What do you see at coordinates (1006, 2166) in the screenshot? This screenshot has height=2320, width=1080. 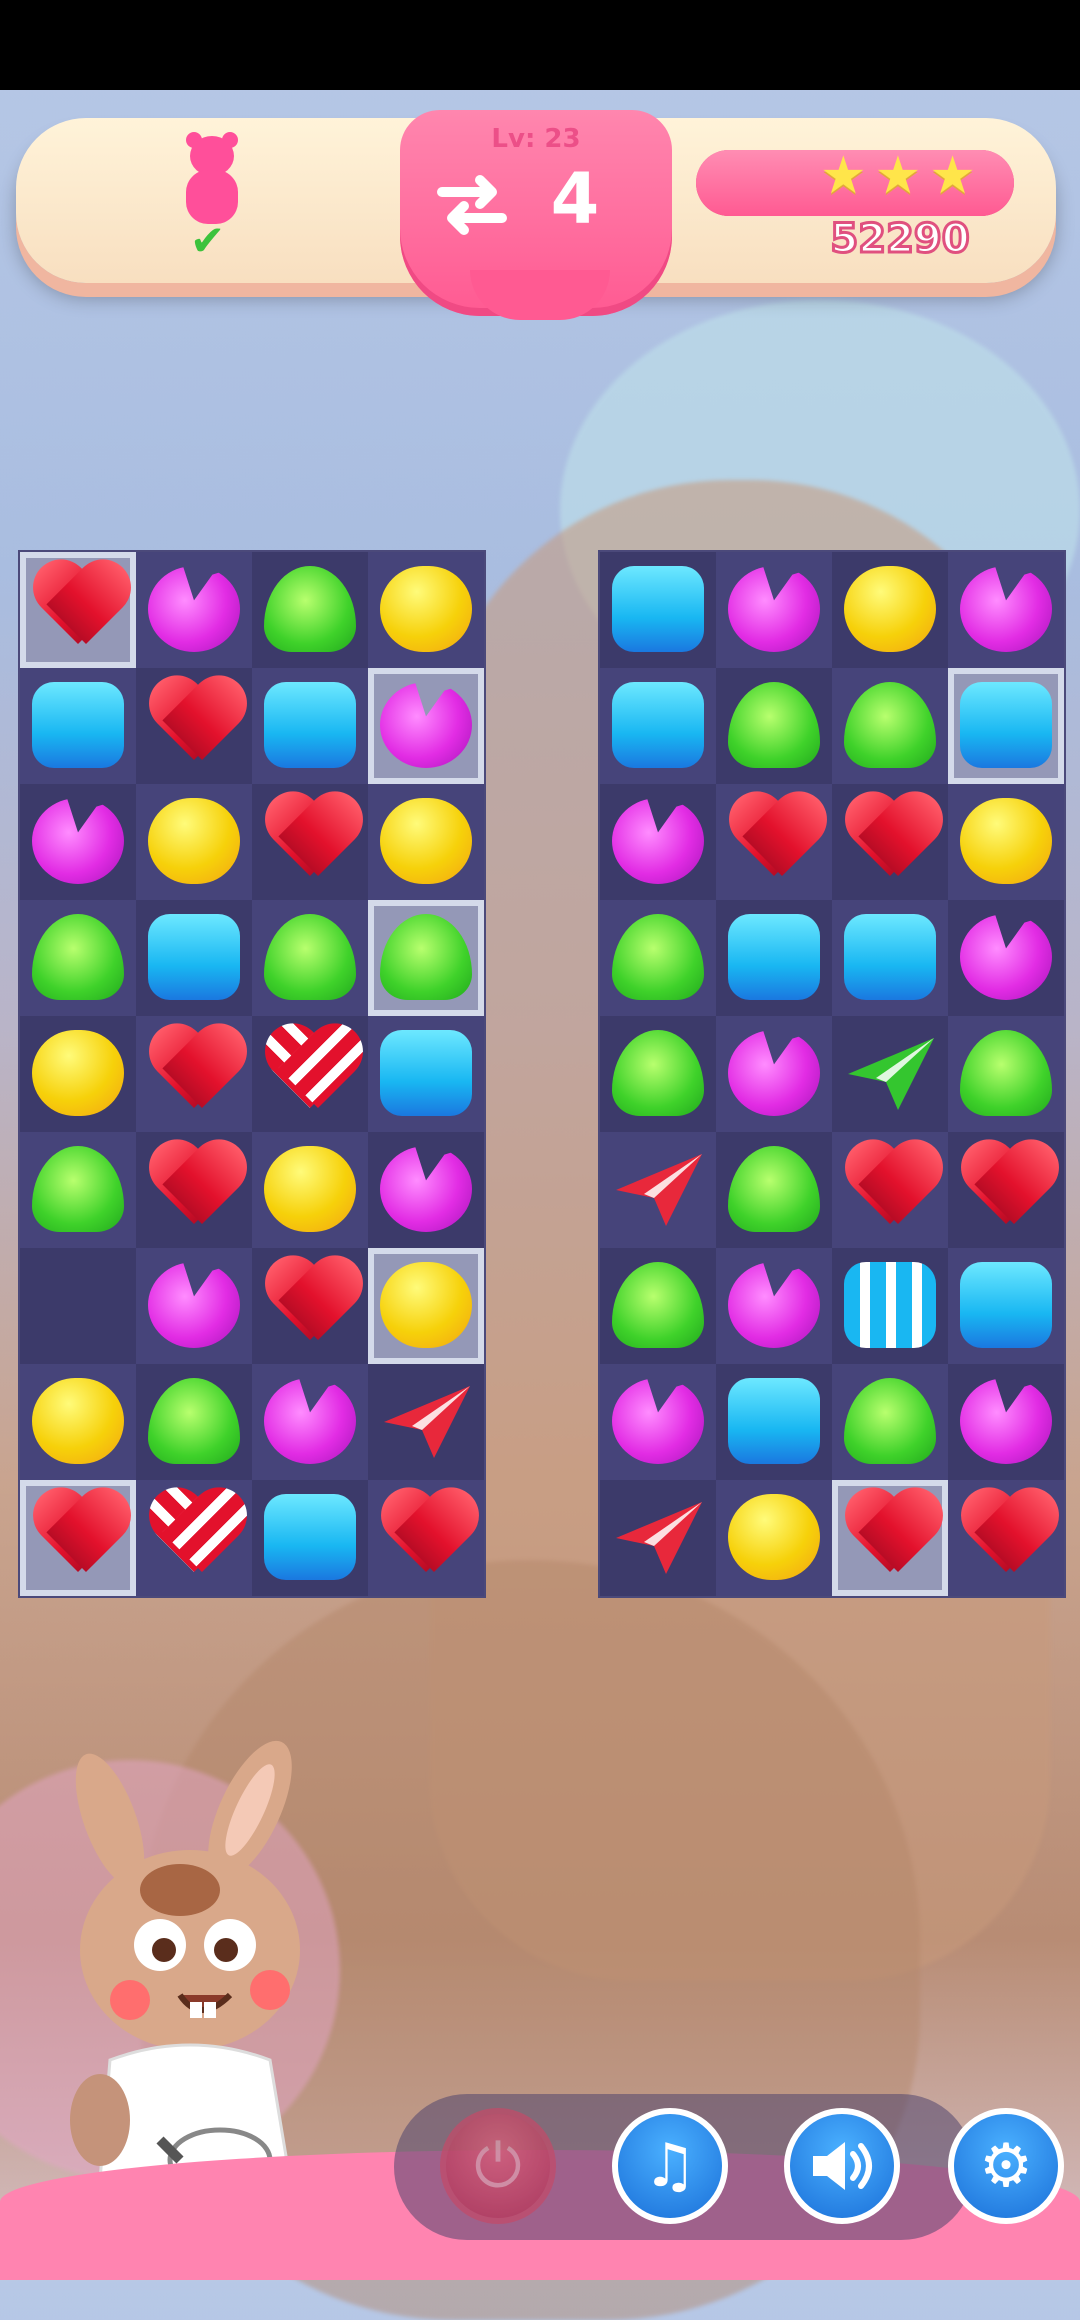 I see `settings-button: ⚙` at bounding box center [1006, 2166].